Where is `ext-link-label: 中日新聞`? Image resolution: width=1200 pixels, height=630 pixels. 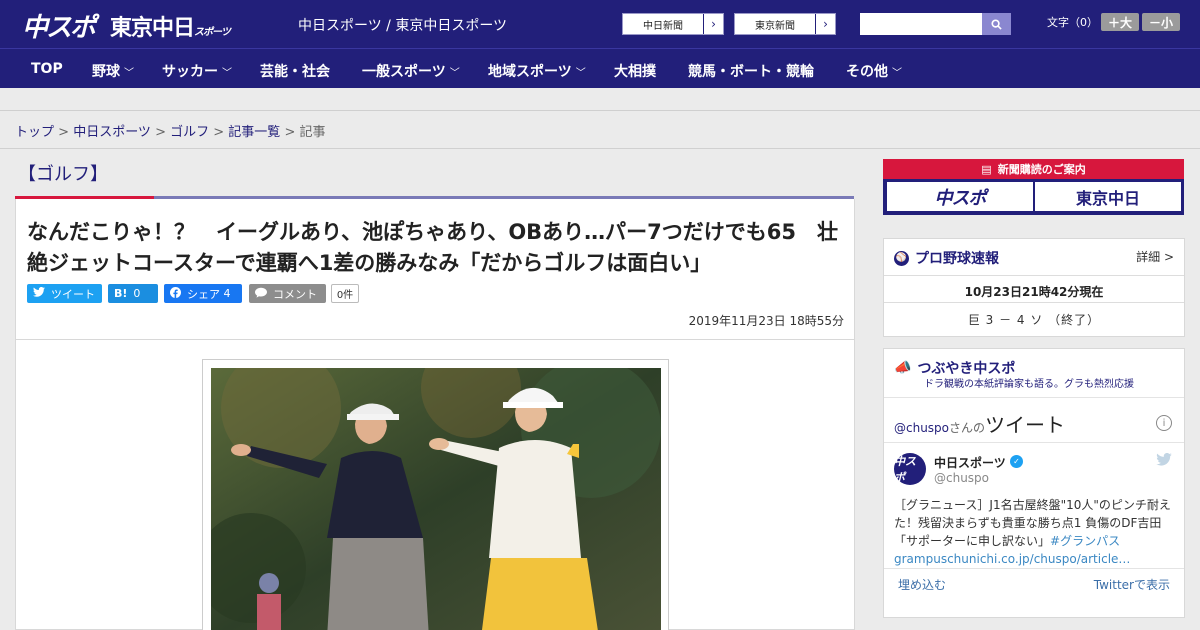 ext-link-label: 中日新聞 is located at coordinates (663, 26).